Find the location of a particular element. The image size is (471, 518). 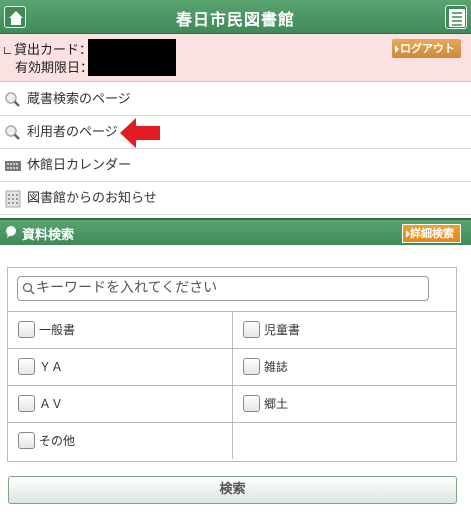

nav-item-closed-calendar: 休館日カレンダー is located at coordinates (235, 165).